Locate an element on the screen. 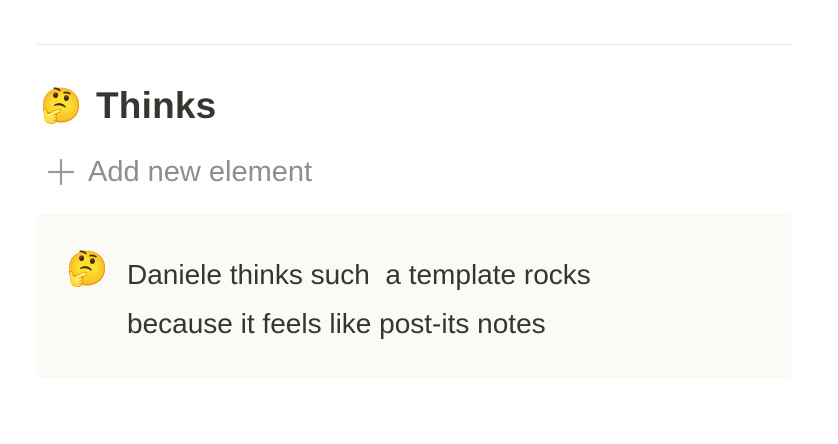 The width and height of the screenshot is (838, 444). plus-icon is located at coordinates (61, 172).